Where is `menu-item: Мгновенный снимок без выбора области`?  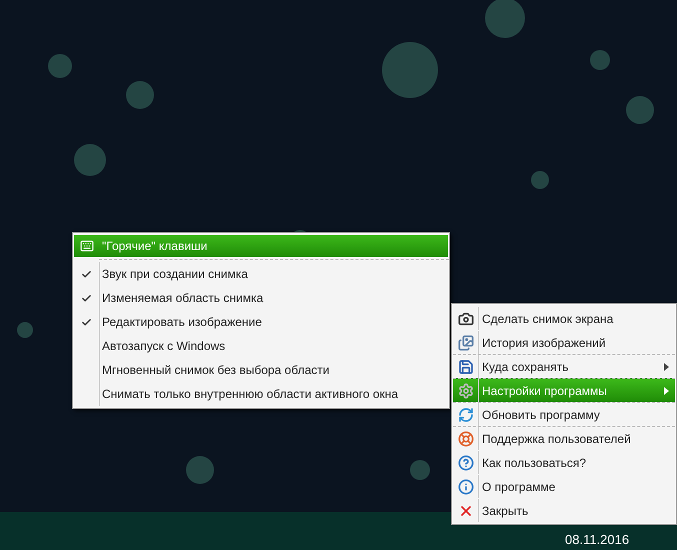 menu-item: Мгновенный снимок без выбора области is located at coordinates (261, 370).